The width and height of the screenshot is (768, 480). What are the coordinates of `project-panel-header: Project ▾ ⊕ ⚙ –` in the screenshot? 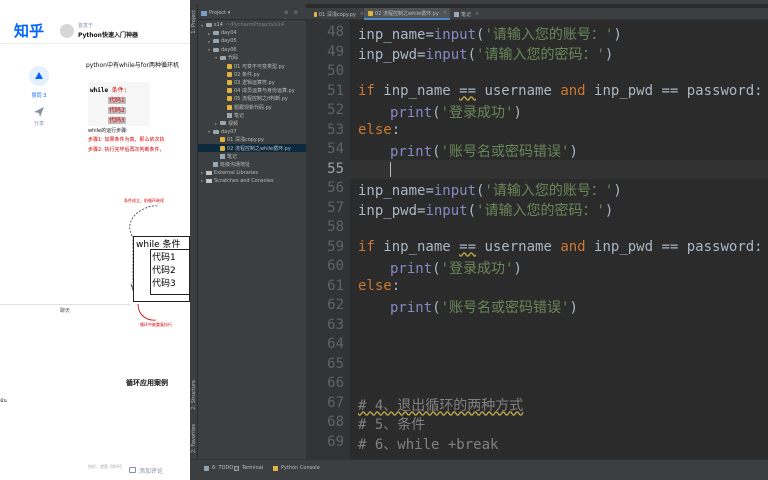 It's located at (252, 15).